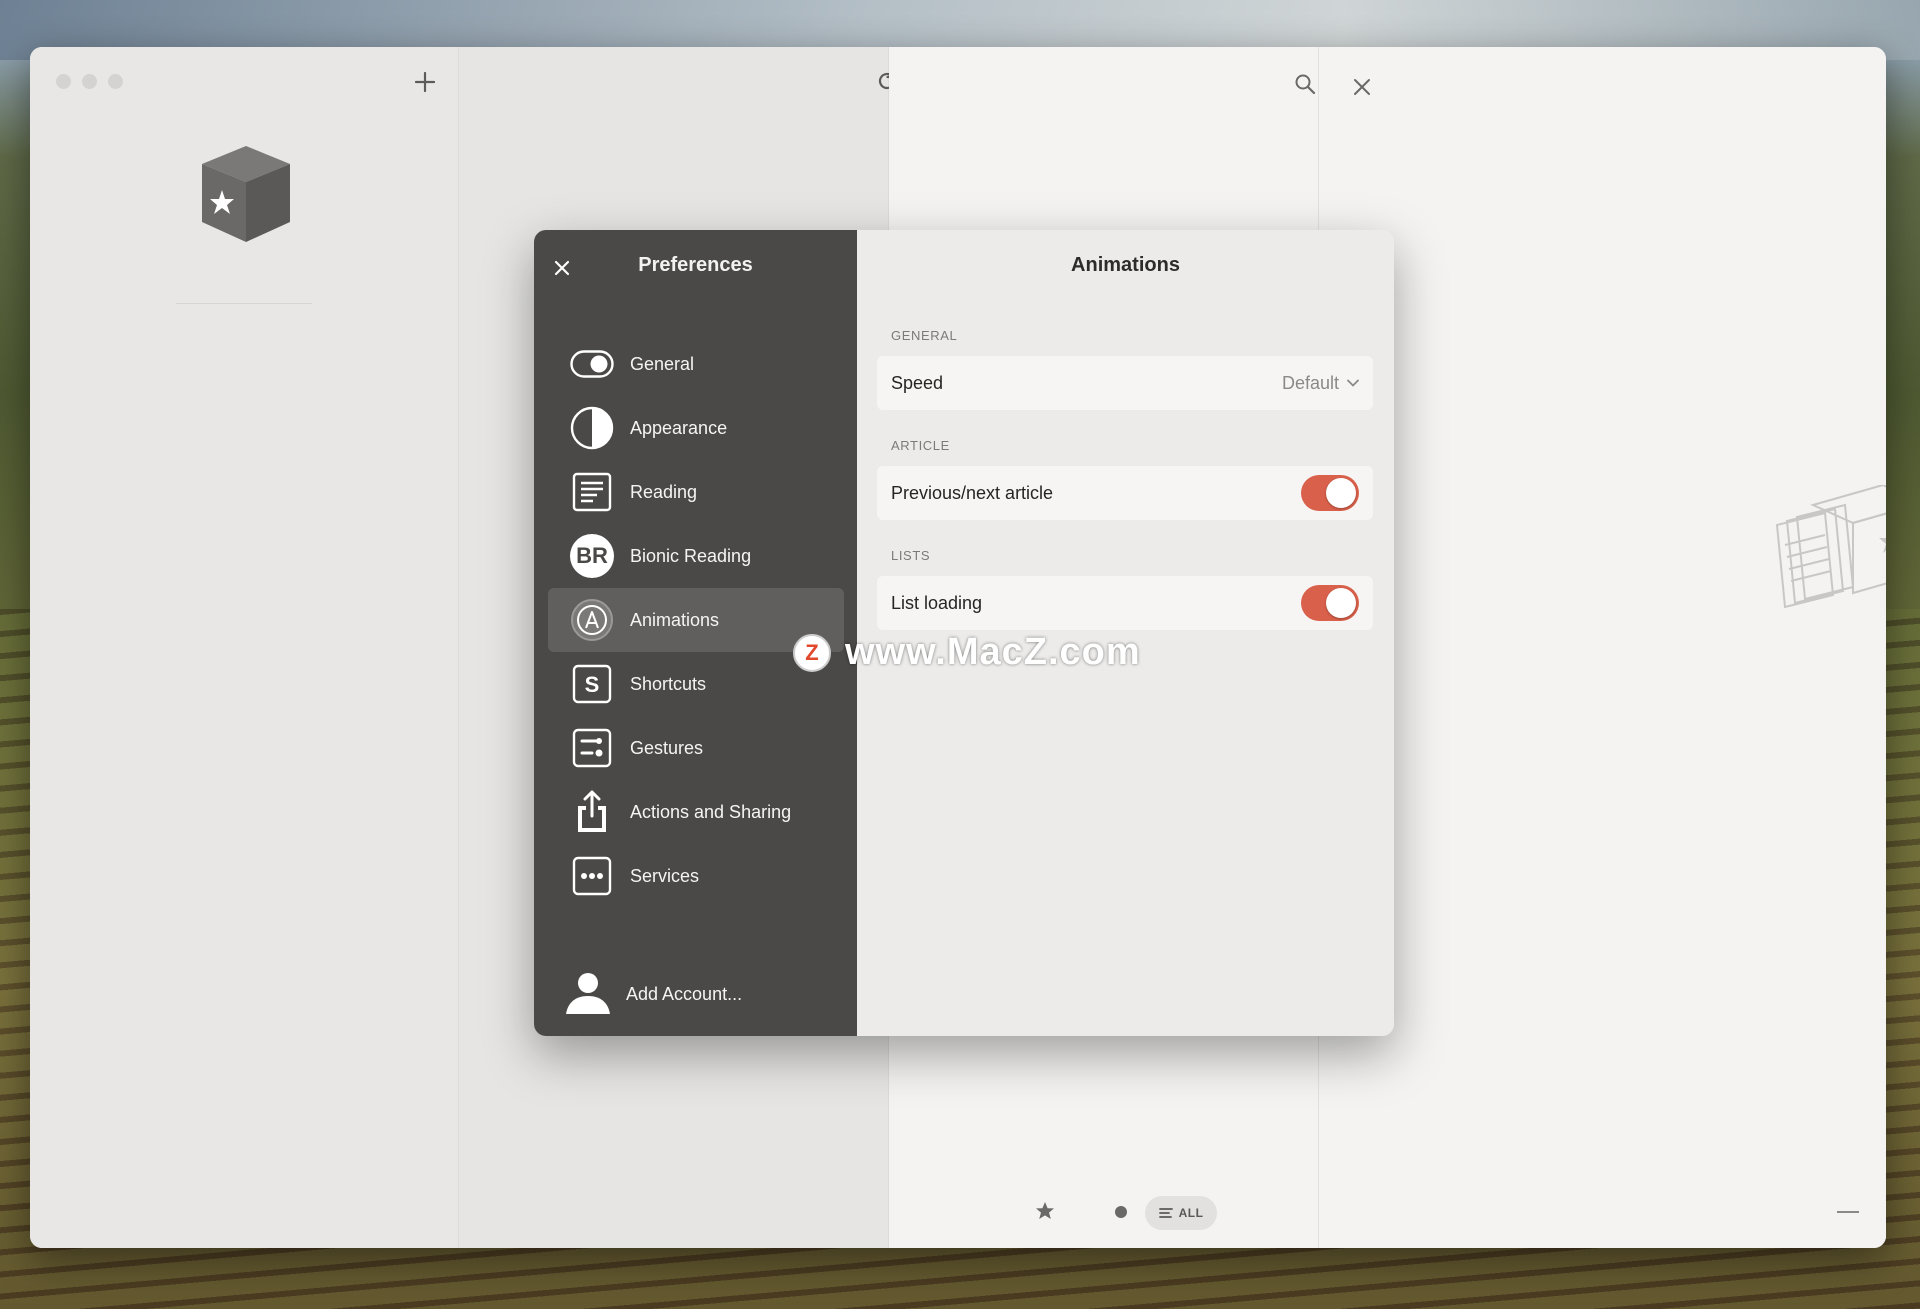 Image resolution: width=1920 pixels, height=1309 pixels. What do you see at coordinates (1191, 1213) in the screenshot?
I see `all-filter-label: ALL` at bounding box center [1191, 1213].